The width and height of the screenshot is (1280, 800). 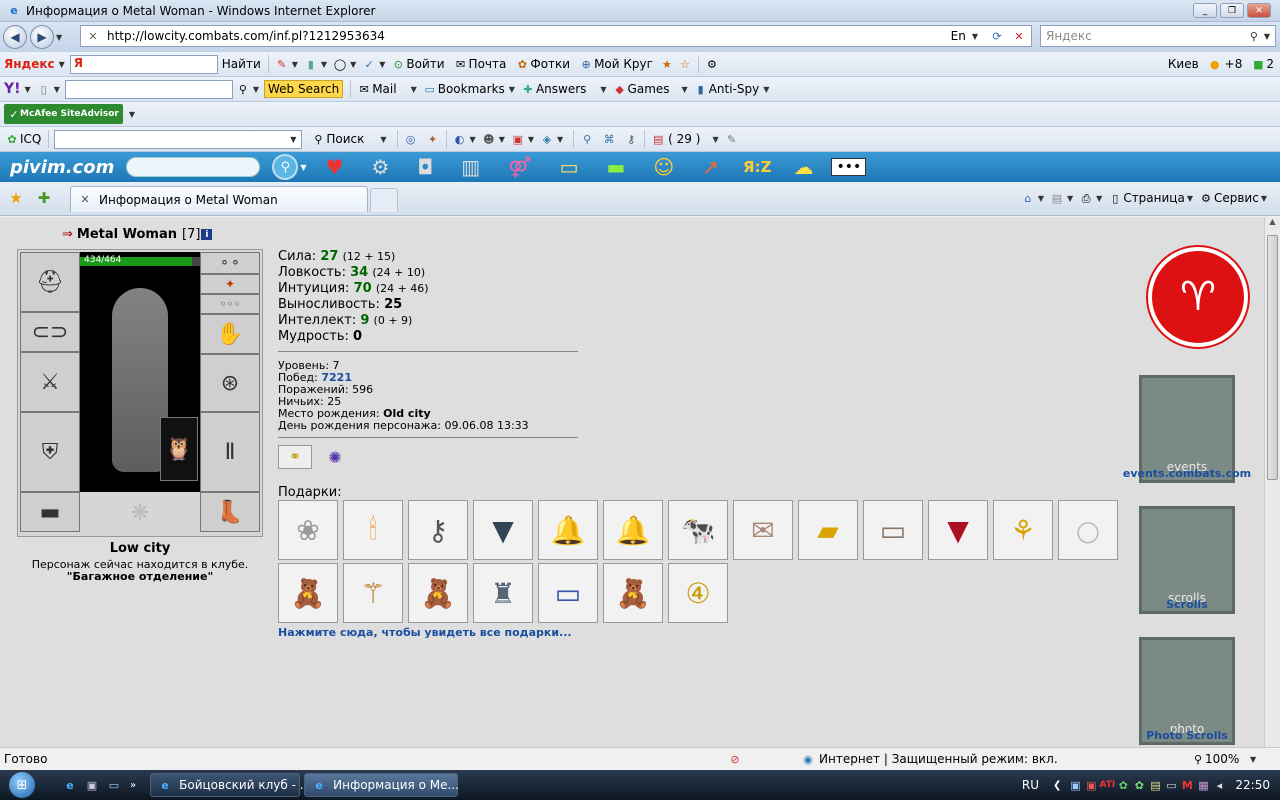 What do you see at coordinates (133, 785) in the screenshot?
I see `quicklaunch-more-icon: »` at bounding box center [133, 785].